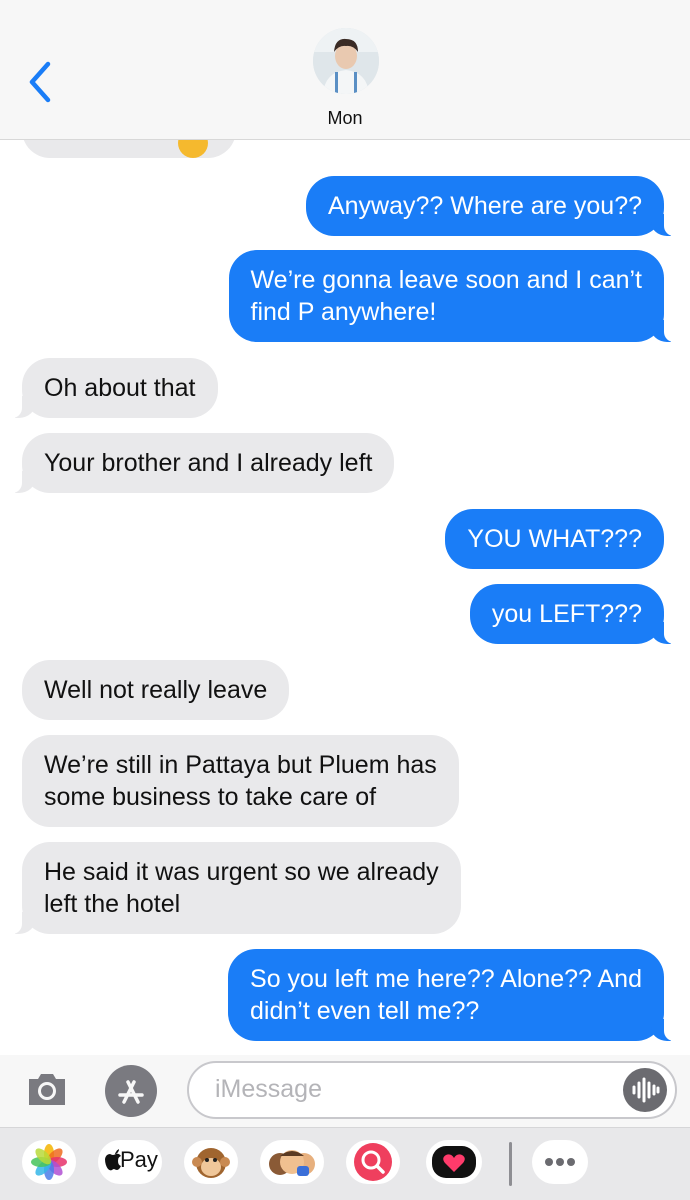  I want to click on more-icon, so click(560, 1162).